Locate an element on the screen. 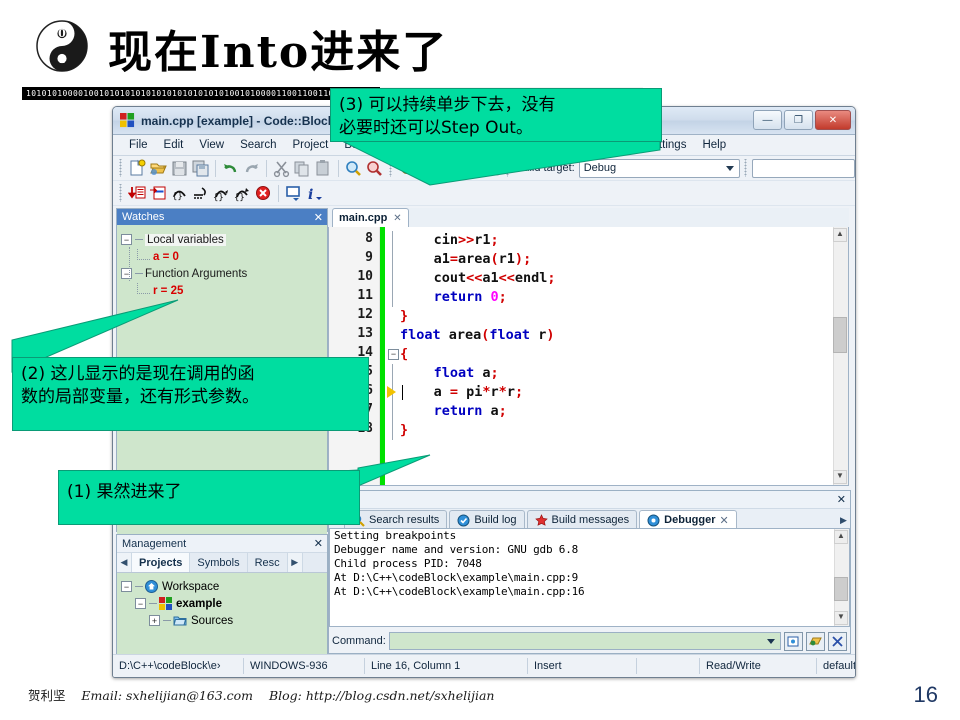  callout-2-text: (2) 这儿显示的是现在调用的函 数的局部变量，还有形式参数。 is located at coordinates (140, 385).